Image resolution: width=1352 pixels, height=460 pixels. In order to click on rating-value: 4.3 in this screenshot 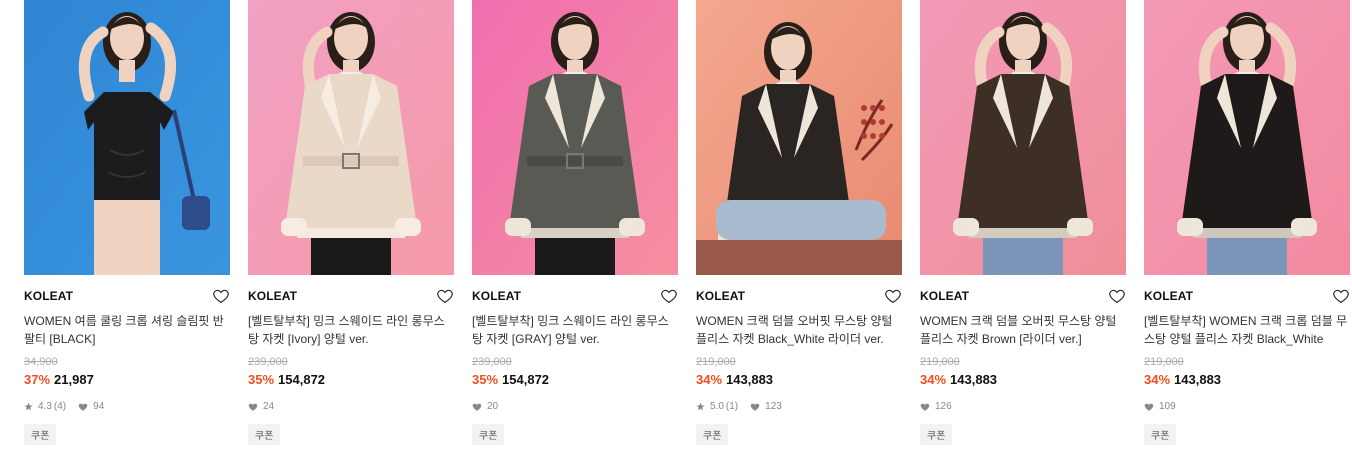, I will do `click(45, 406)`.